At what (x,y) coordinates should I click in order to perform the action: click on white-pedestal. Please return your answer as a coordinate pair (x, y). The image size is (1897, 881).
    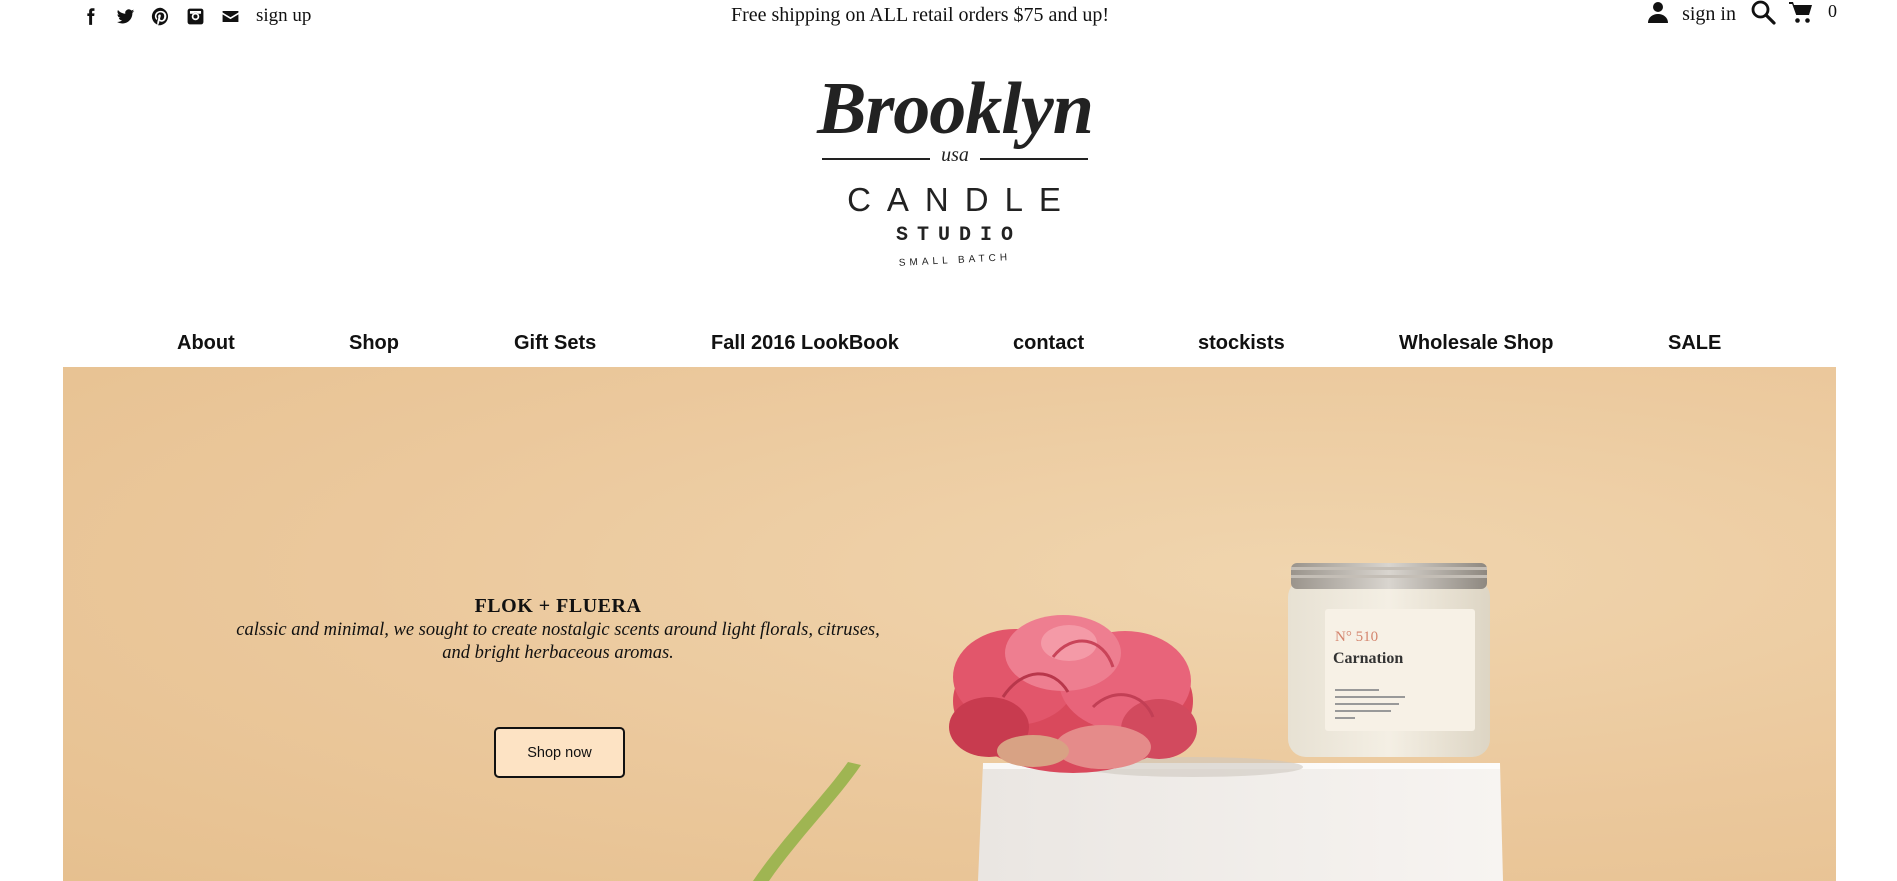
    Looking at the image, I should click on (1240, 822).